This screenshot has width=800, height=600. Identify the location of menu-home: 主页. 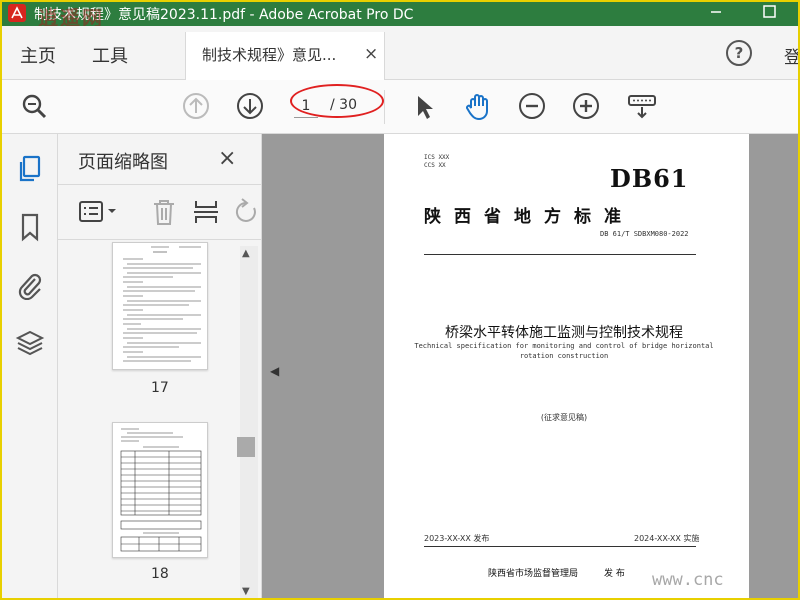
(38, 55).